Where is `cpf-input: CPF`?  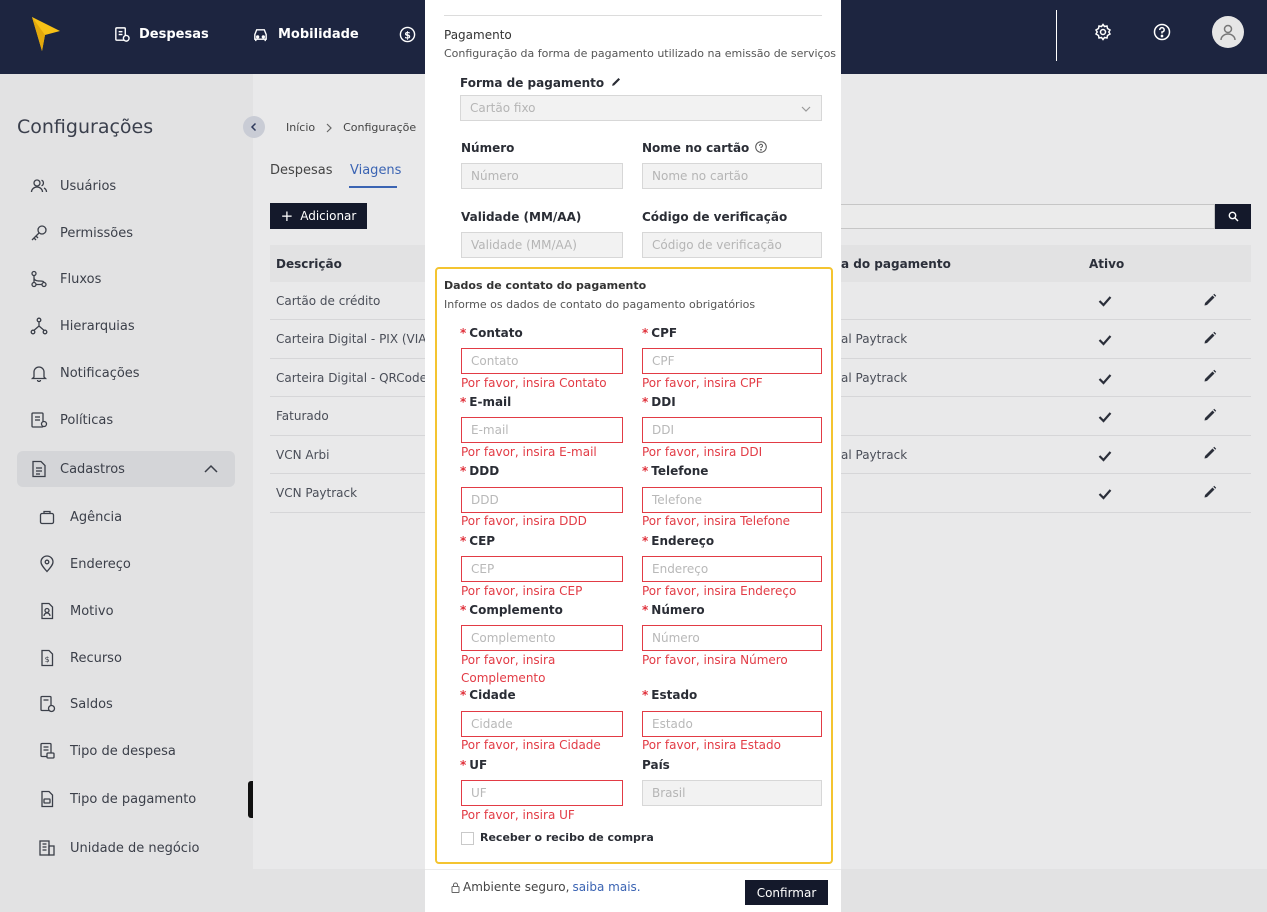
cpf-input: CPF is located at coordinates (732, 361).